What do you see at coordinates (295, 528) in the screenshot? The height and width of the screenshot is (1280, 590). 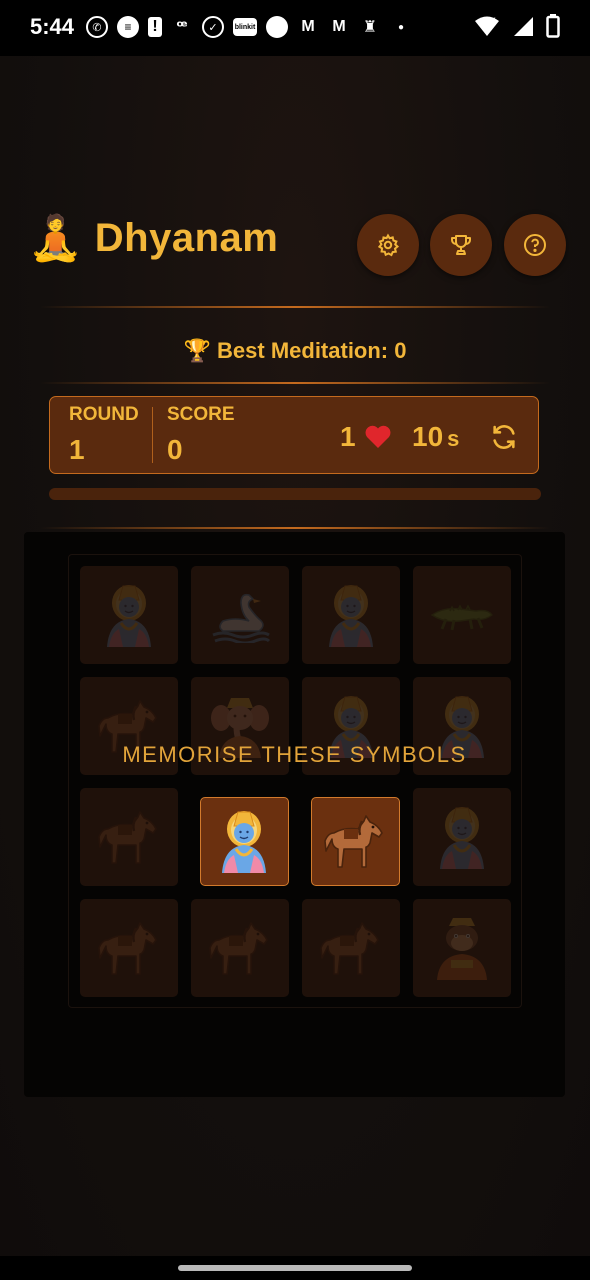 I see `board-divider` at bounding box center [295, 528].